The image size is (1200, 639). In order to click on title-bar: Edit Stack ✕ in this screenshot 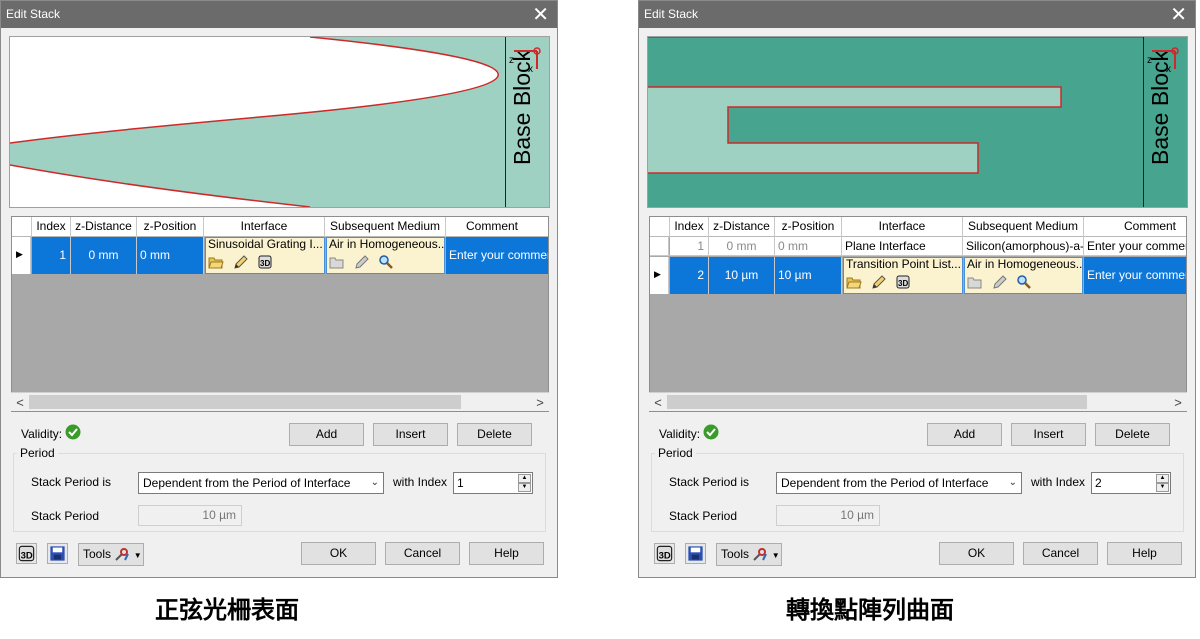, I will do `click(917, 14)`.